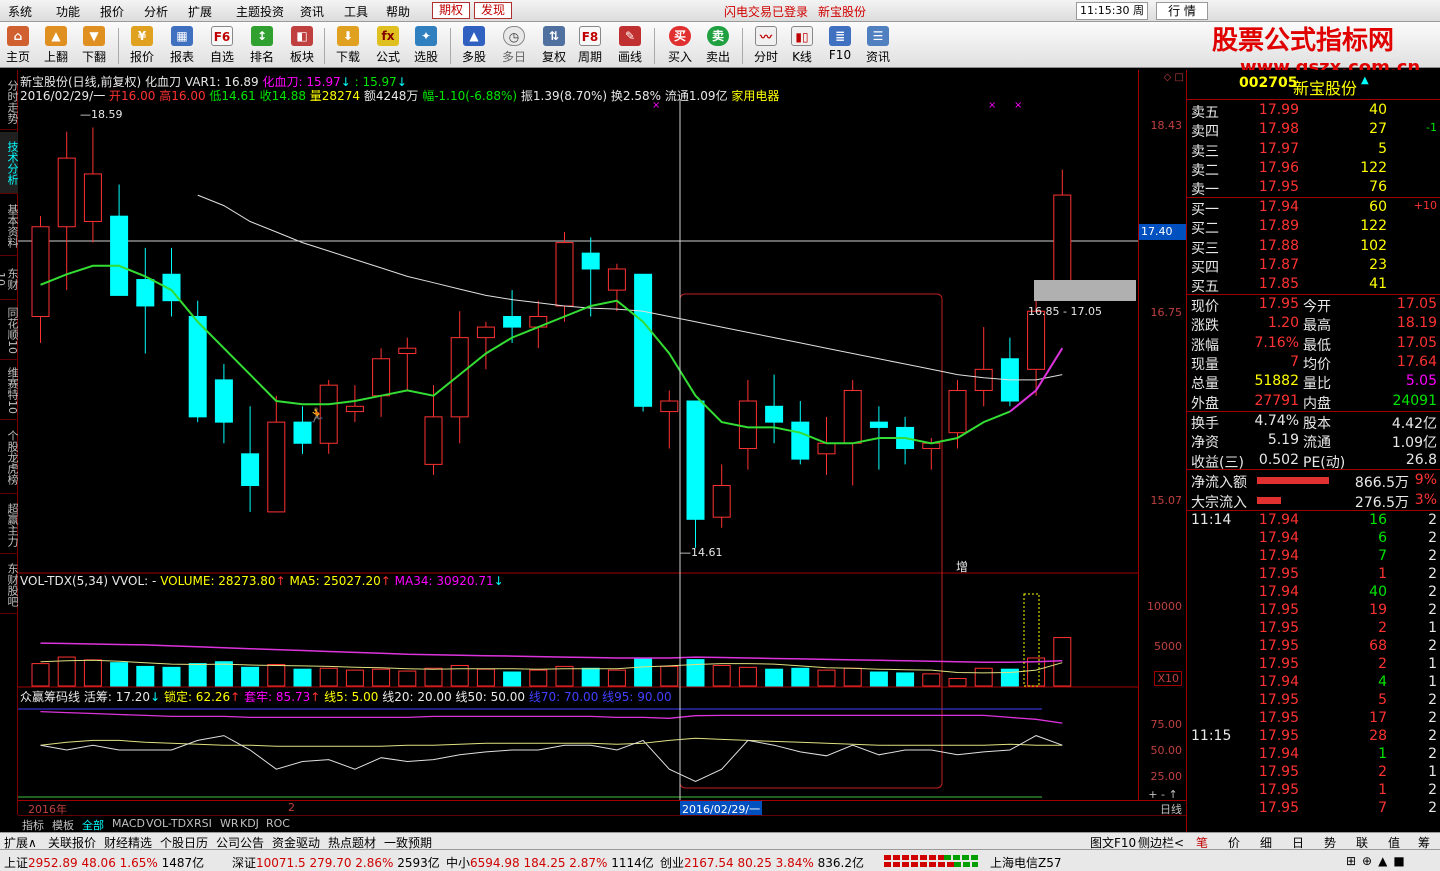 This screenshot has height=871, width=1440. What do you see at coordinates (1313, 188) in the screenshot?
I see `ask-row: 卖一 17.95 76` at bounding box center [1313, 188].